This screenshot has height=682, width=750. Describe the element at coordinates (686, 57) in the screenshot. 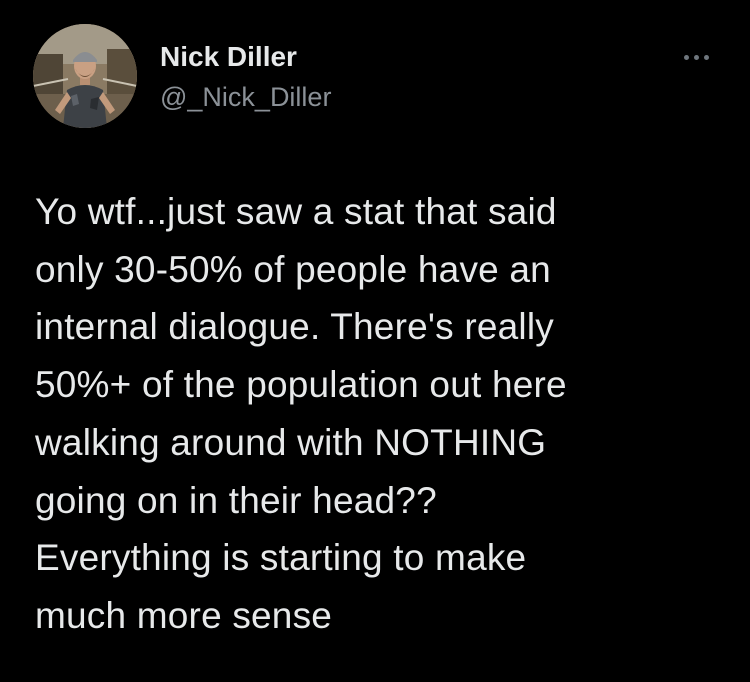

I see `more-horizontal-icon` at that location.